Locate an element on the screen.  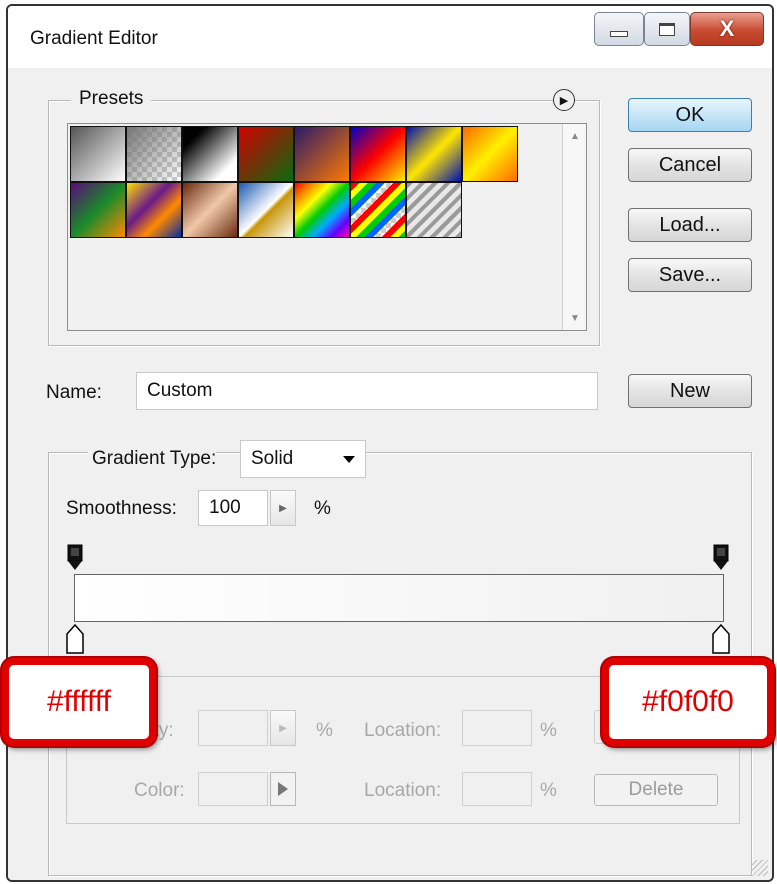
scroll-down-icon: ▼ is located at coordinates (575, 318).